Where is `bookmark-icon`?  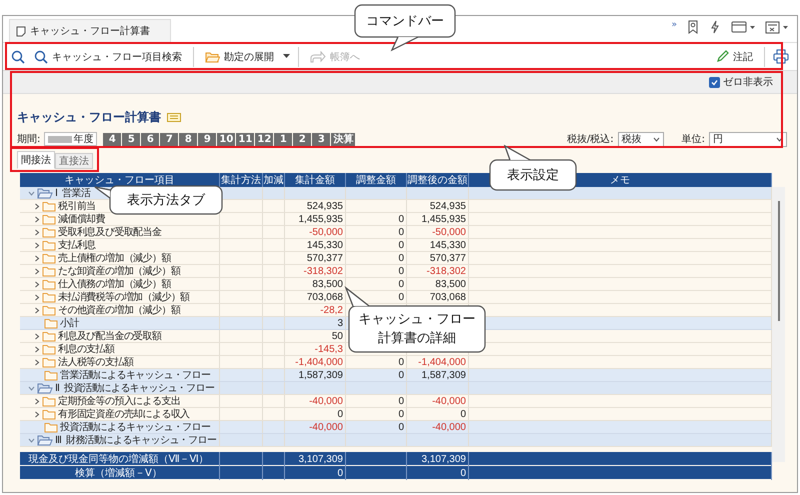
bookmark-icon is located at coordinates (693, 27).